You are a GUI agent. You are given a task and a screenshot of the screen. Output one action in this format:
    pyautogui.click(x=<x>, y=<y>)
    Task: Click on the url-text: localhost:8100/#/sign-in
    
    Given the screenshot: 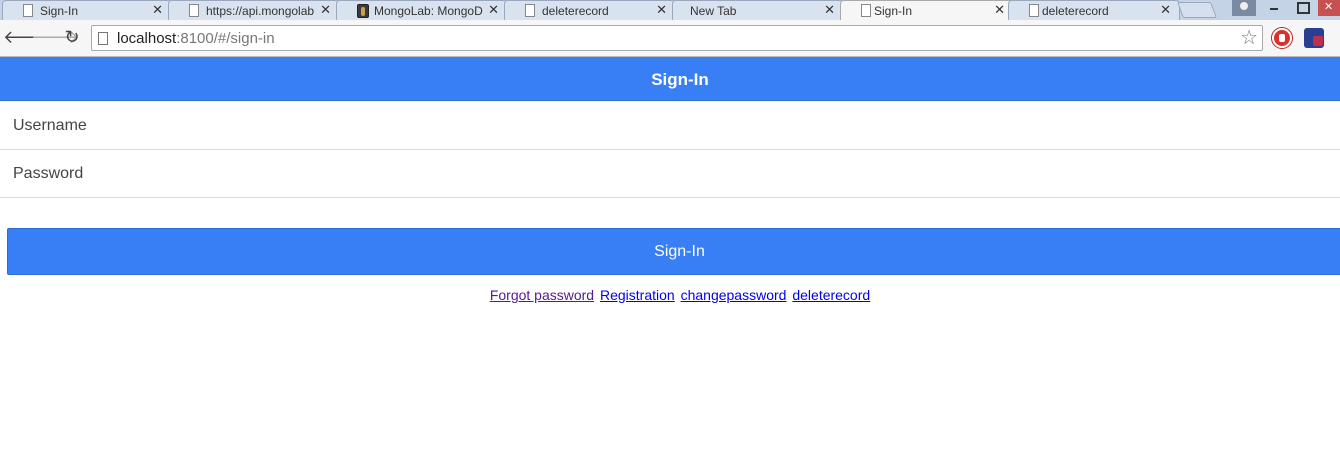 What is the action you would take?
    pyautogui.click(x=196, y=38)
    